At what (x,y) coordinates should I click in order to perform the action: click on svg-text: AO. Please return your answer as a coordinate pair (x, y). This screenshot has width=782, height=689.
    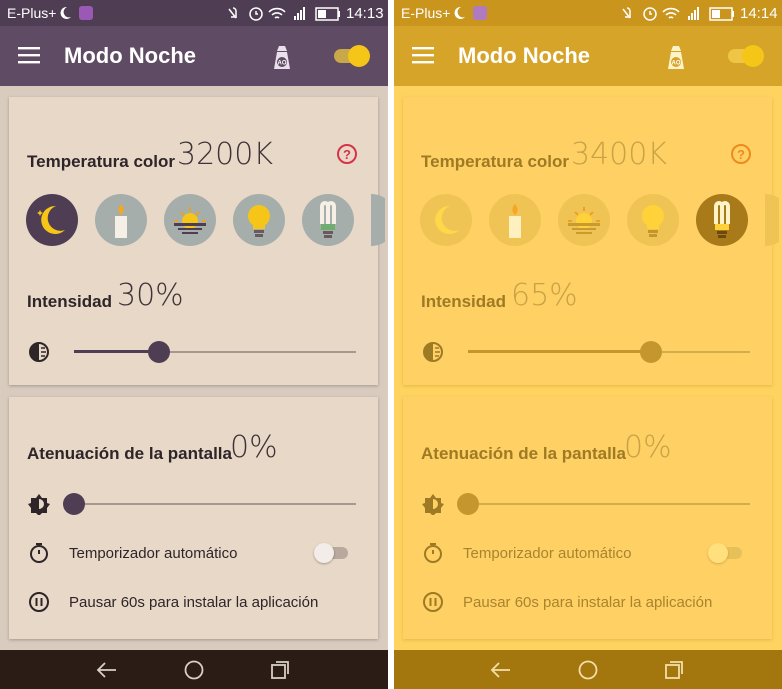
    Looking at the image, I should click on (676, 64).